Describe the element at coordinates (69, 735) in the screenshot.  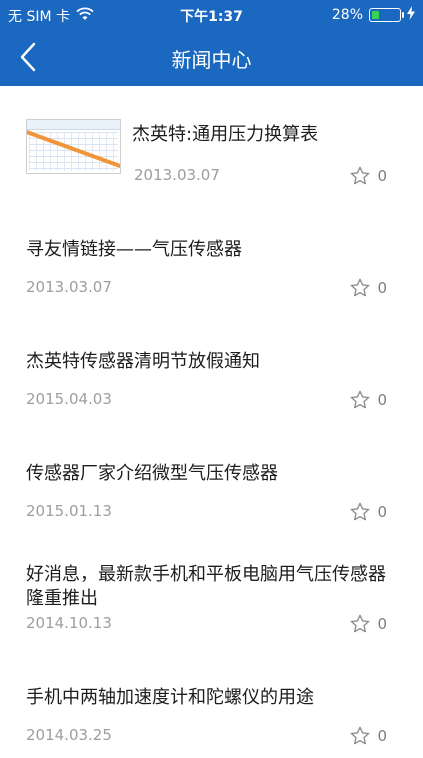
I see `news-date: 2014.03.25` at that location.